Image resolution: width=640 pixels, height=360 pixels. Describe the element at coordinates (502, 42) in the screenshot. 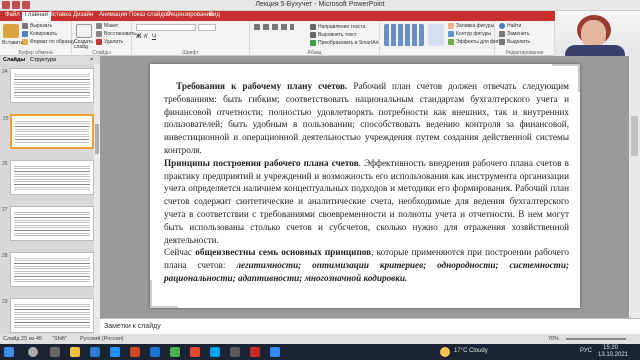

I see `cursor-icon` at that location.